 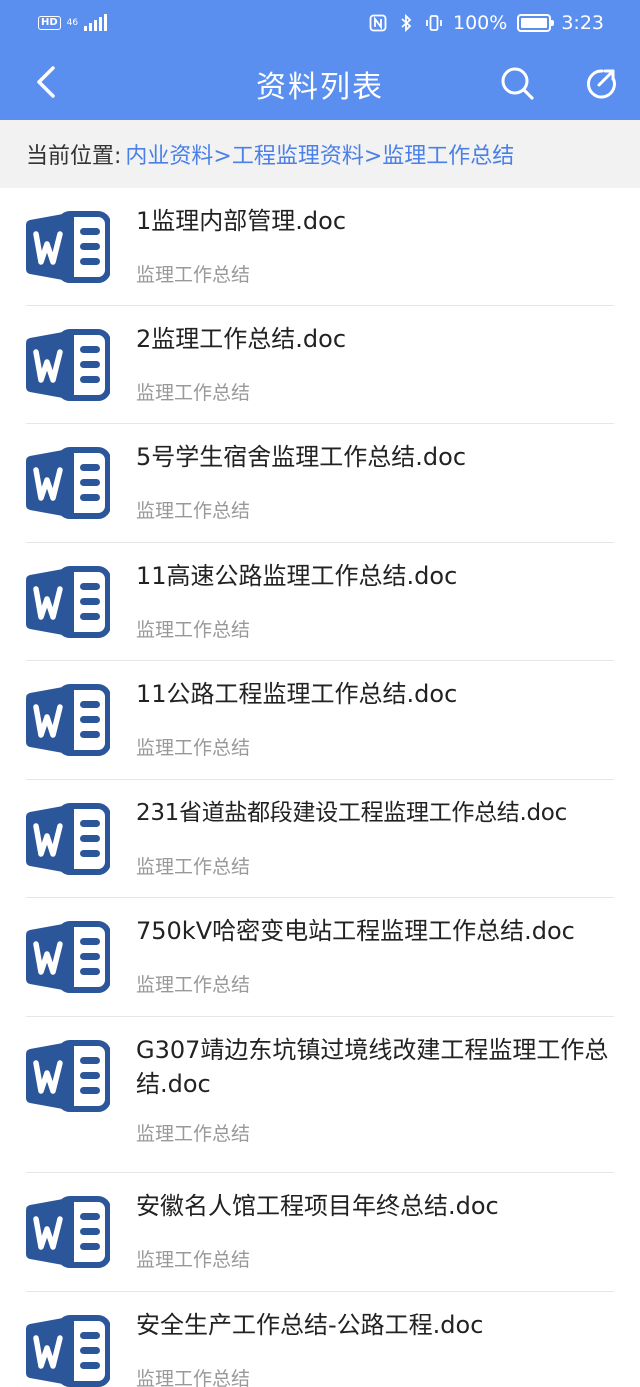 What do you see at coordinates (320, 839) in the screenshot?
I see `list-item: 231省道盐都段建设工程监理工作总结.doc 监理工作总结` at bounding box center [320, 839].